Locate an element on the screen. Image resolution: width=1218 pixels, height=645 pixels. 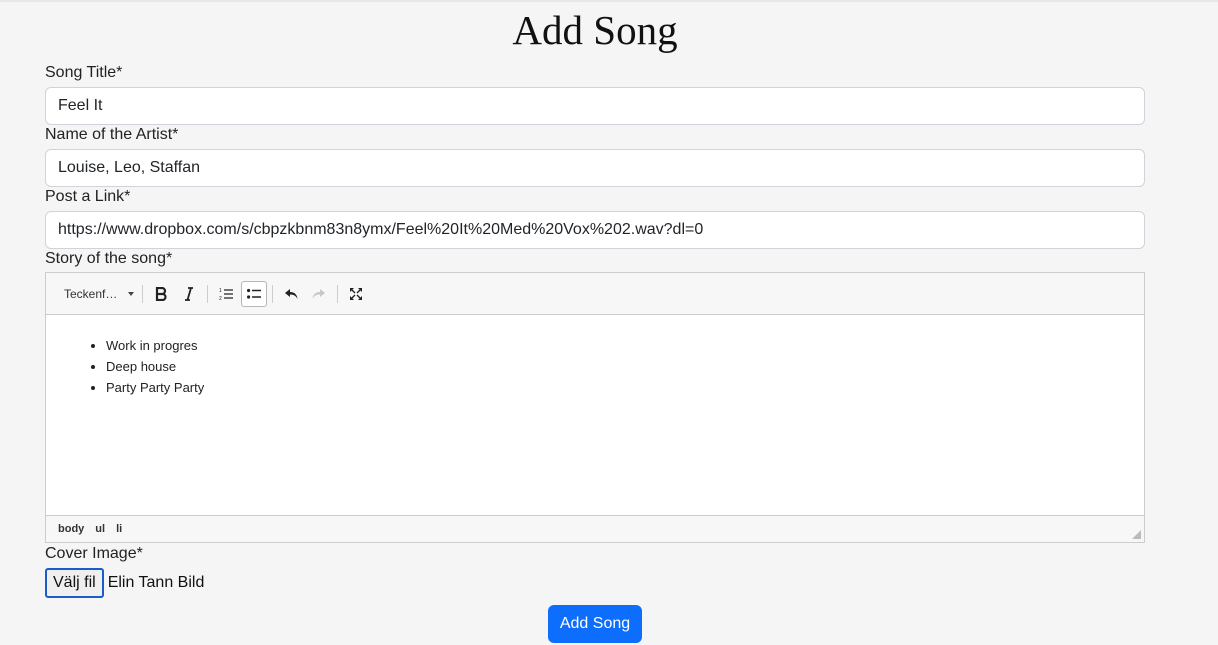
svg-text: 2 is located at coordinates (220, 298).